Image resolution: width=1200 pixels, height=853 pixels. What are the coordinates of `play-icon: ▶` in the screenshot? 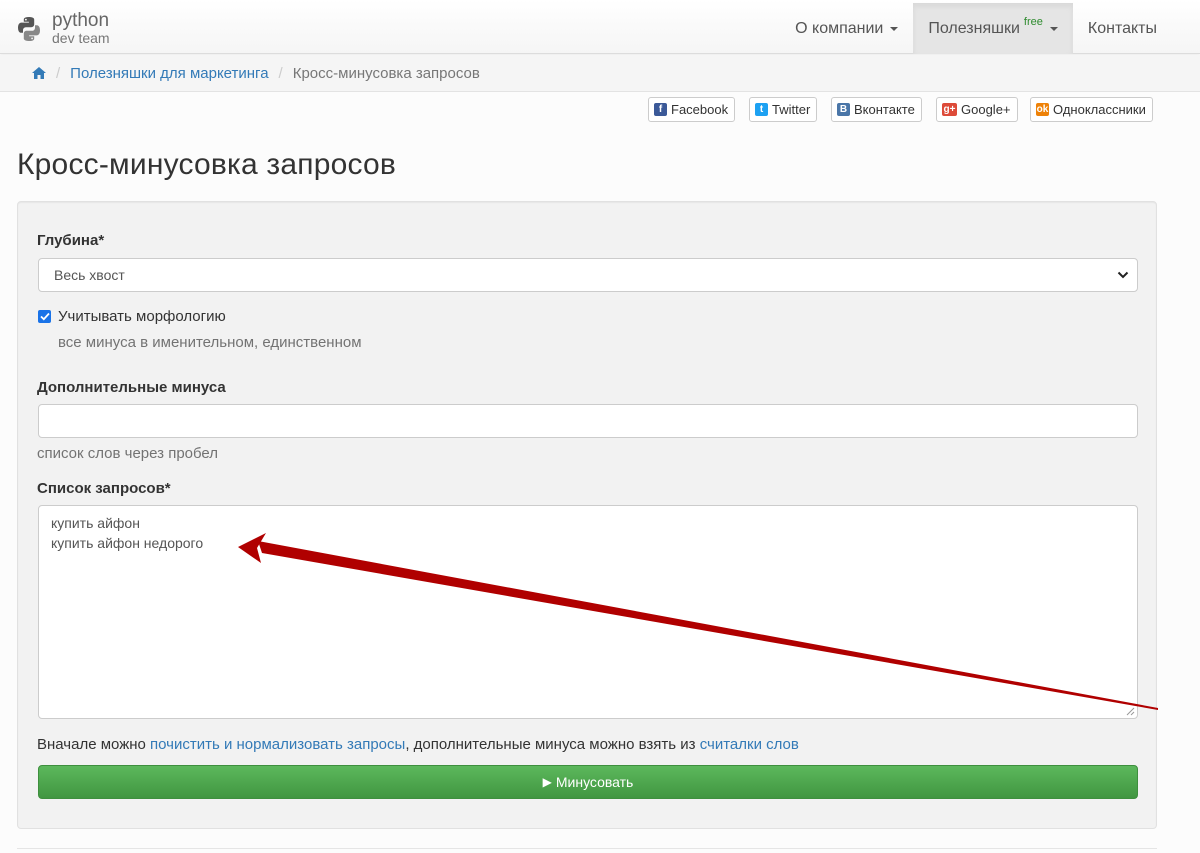 It's located at (547, 782).